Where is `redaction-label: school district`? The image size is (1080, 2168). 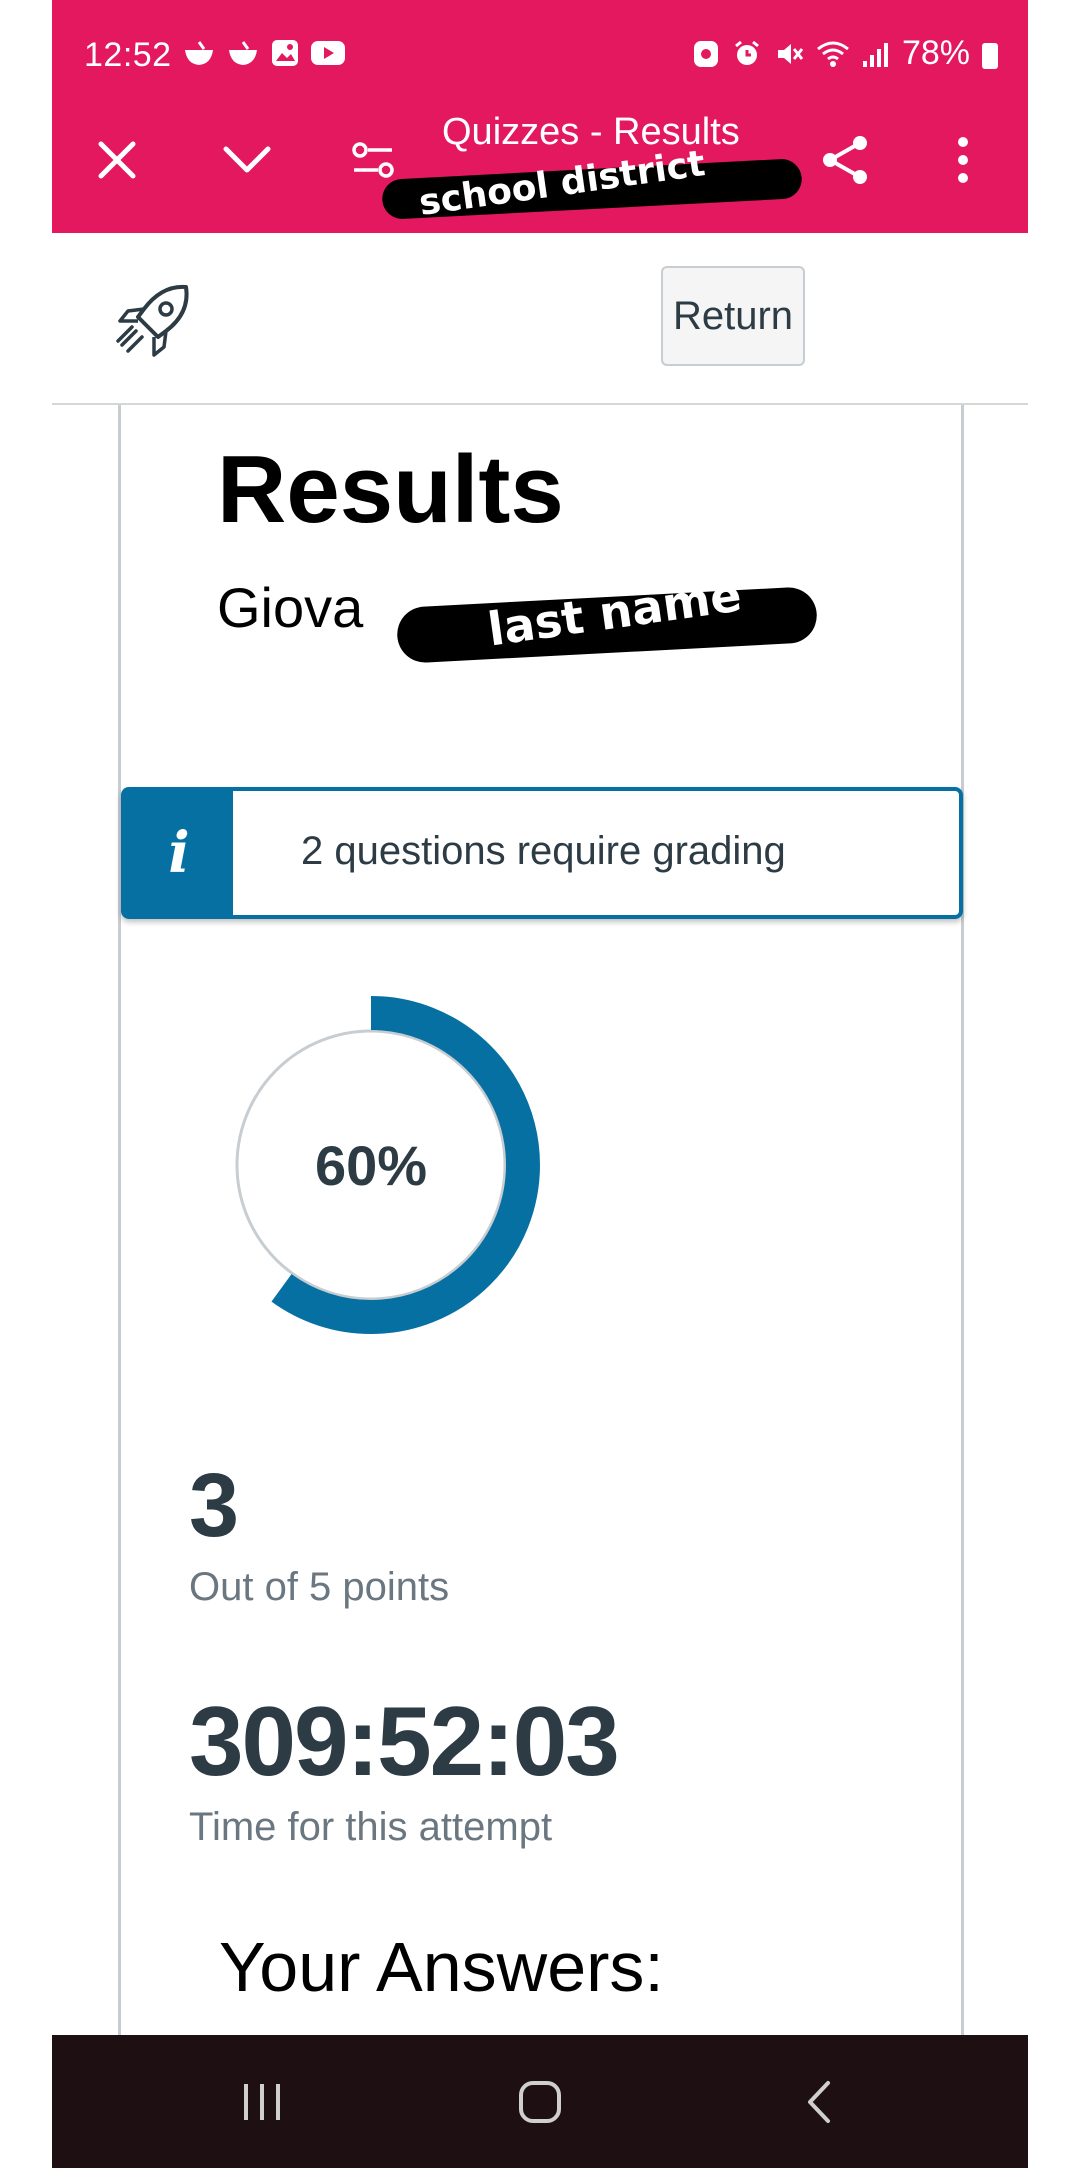 redaction-label: school district is located at coordinates (562, 183).